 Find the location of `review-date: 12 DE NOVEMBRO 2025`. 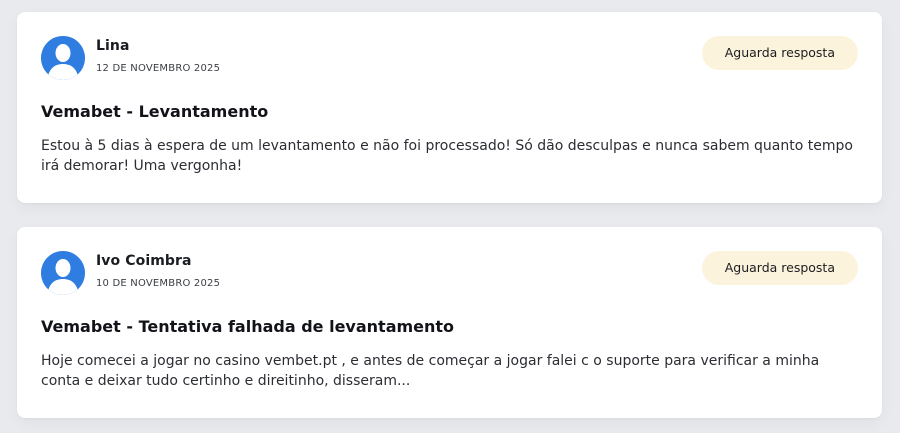

review-date: 12 DE NOVEMBRO 2025 is located at coordinates (158, 68).